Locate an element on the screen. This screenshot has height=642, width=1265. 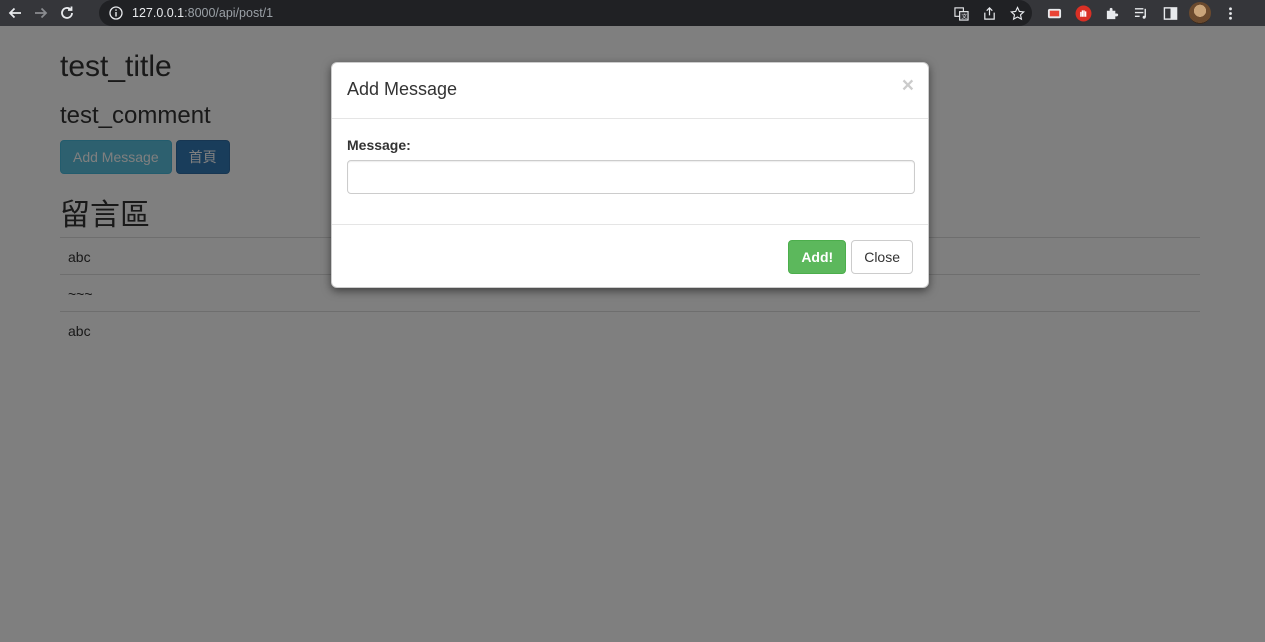
reload-button is located at coordinates (67, 13).